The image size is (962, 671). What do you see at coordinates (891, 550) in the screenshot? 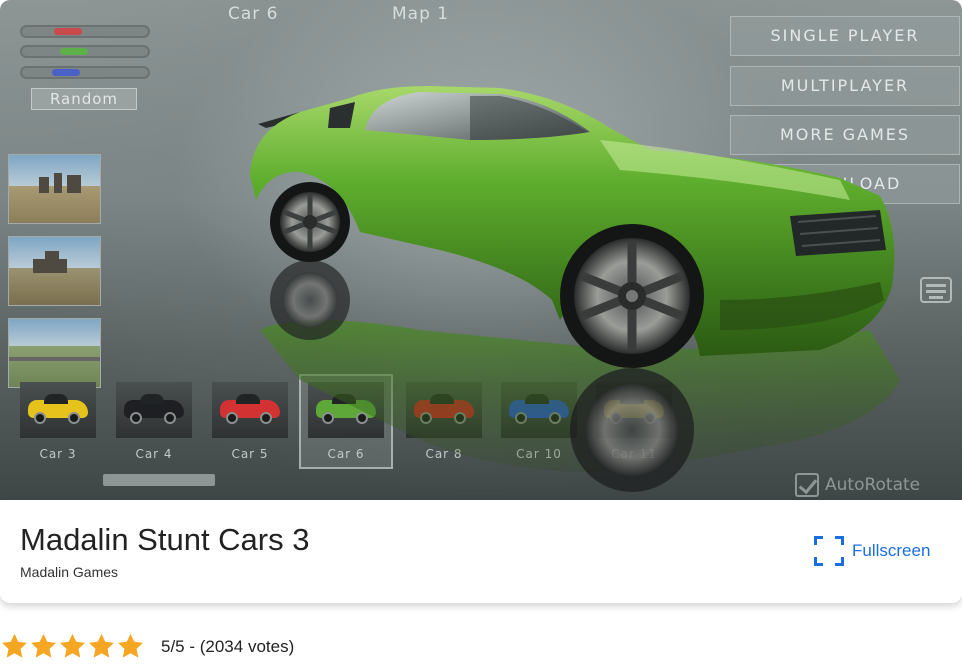
I see `fullscreen-label: Fullscreen` at bounding box center [891, 550].